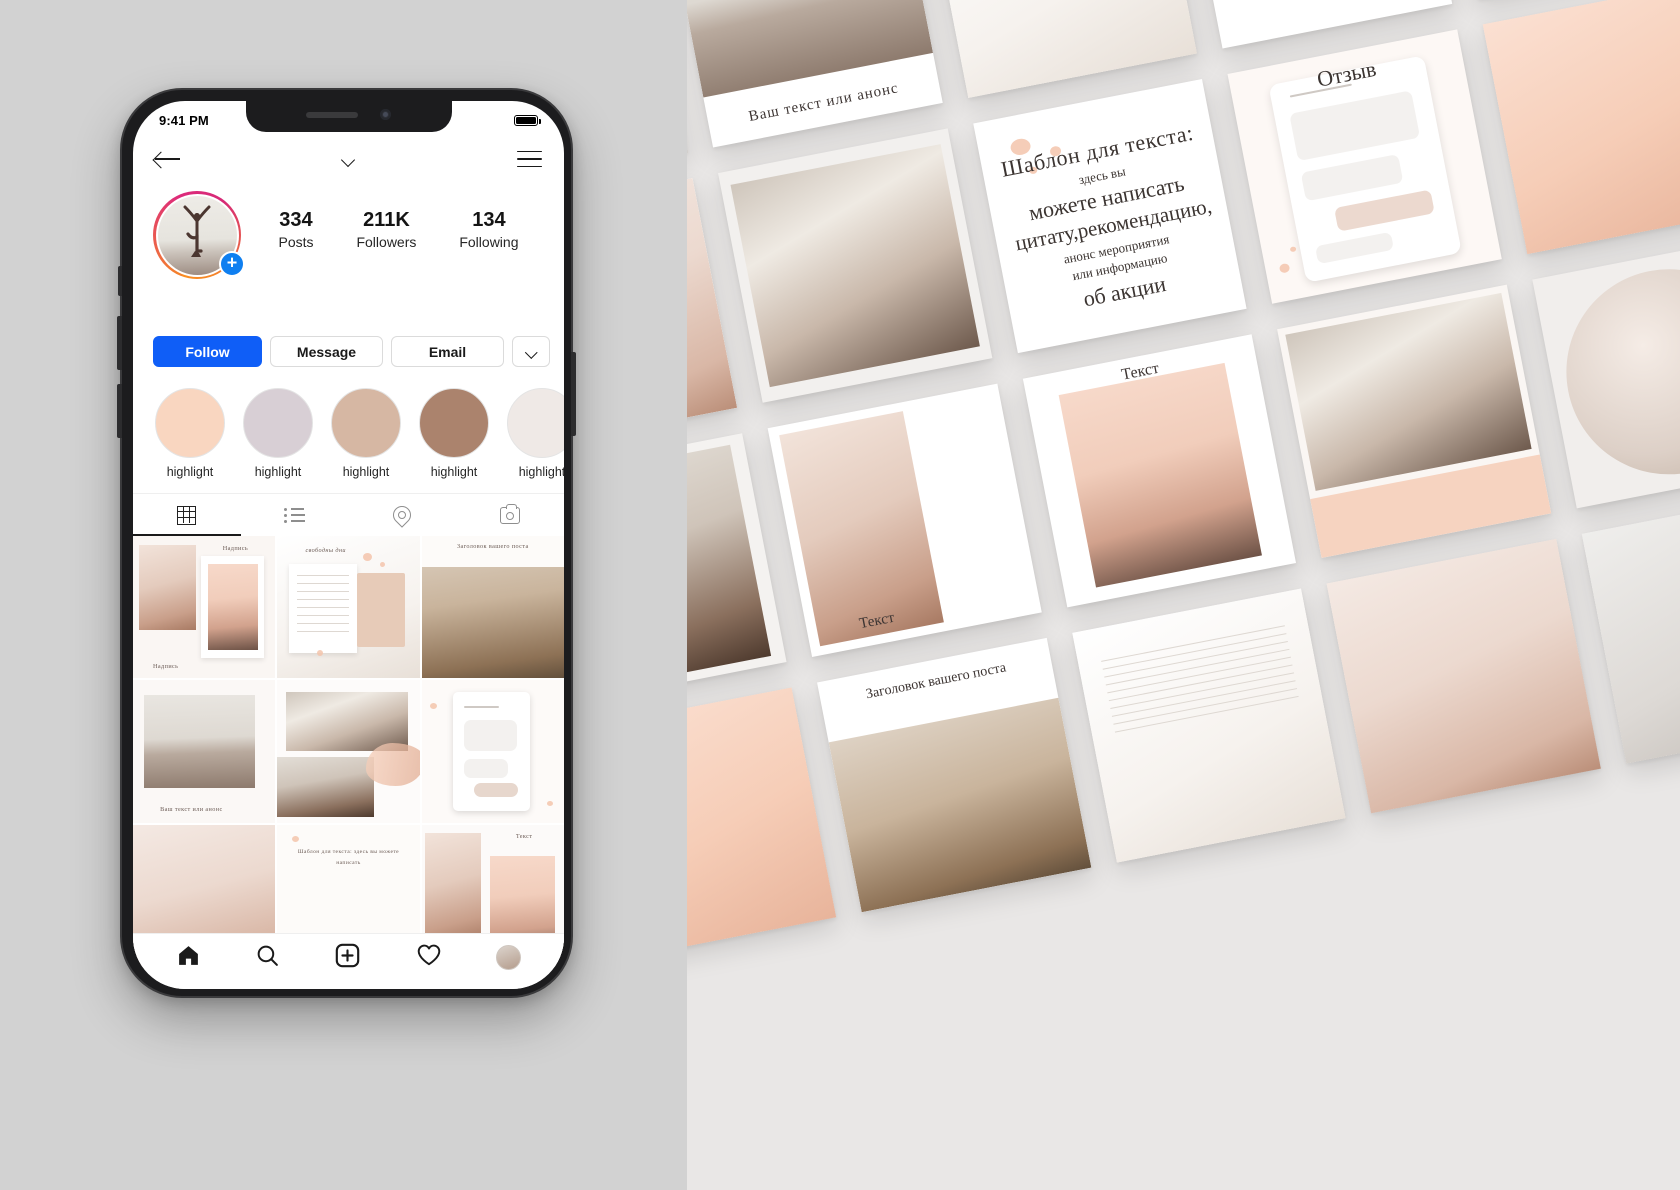 Image resolution: width=1680 pixels, height=1190 pixels. Describe the element at coordinates (1581, 127) in the screenshot. I see `collage-card-peach-fill` at that location.